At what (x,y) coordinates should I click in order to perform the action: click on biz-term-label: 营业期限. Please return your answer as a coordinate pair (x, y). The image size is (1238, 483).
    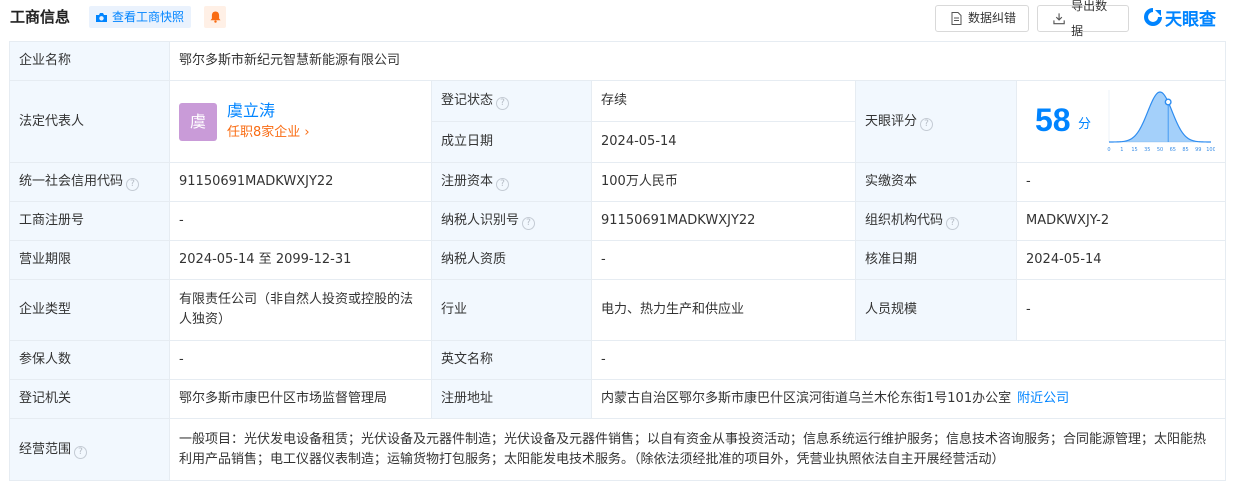
    Looking at the image, I should click on (89, 260).